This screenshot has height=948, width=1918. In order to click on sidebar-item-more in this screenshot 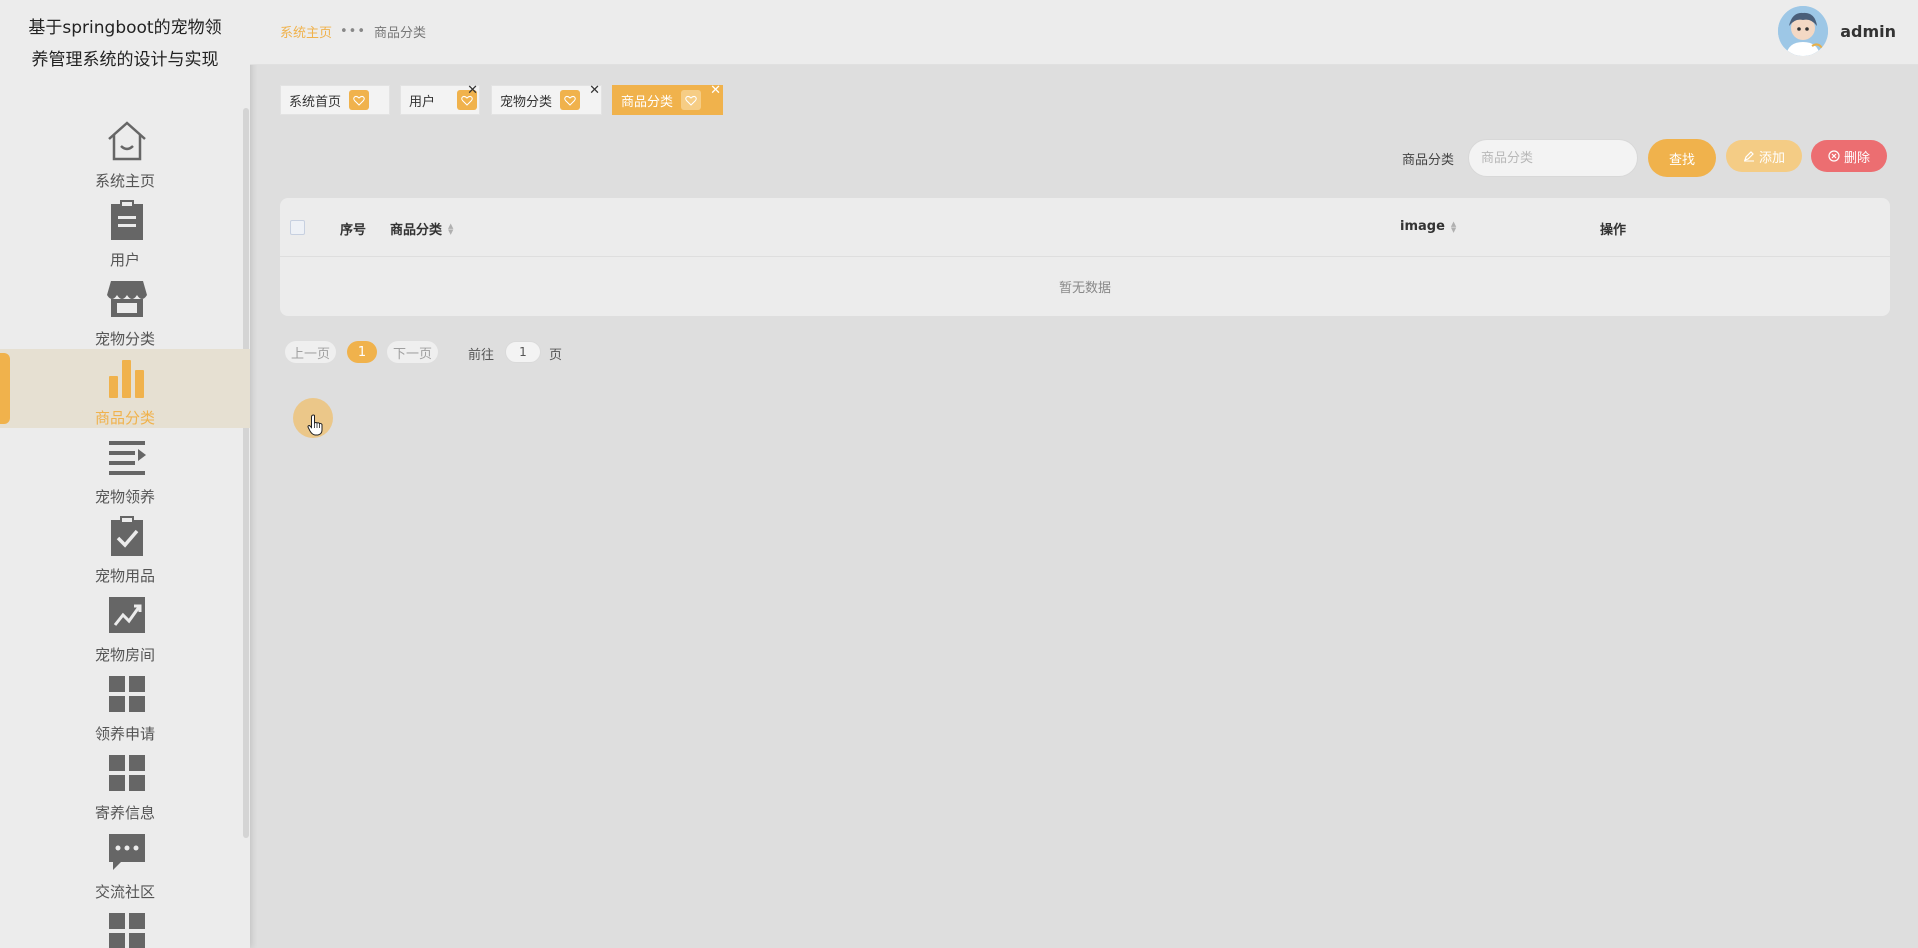, I will do `click(125, 925)`.